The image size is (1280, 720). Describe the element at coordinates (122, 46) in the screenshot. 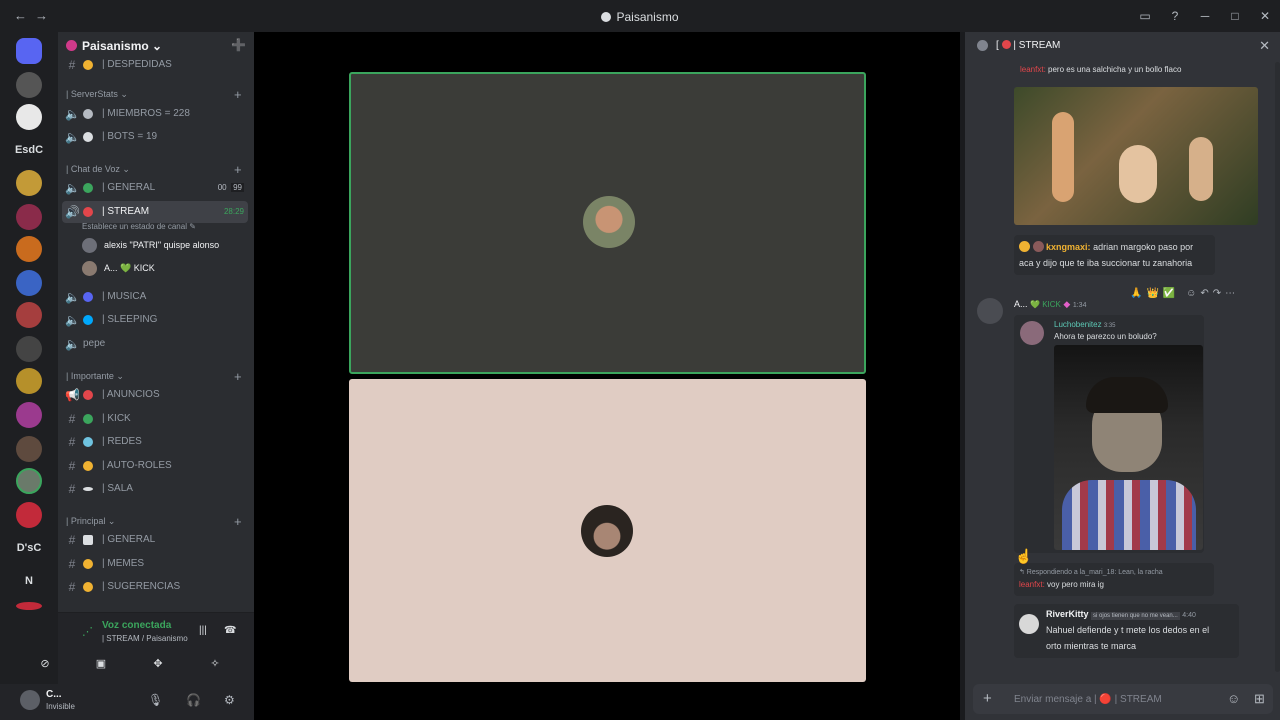

I see `server-name: Paisanismo ⌄` at that location.